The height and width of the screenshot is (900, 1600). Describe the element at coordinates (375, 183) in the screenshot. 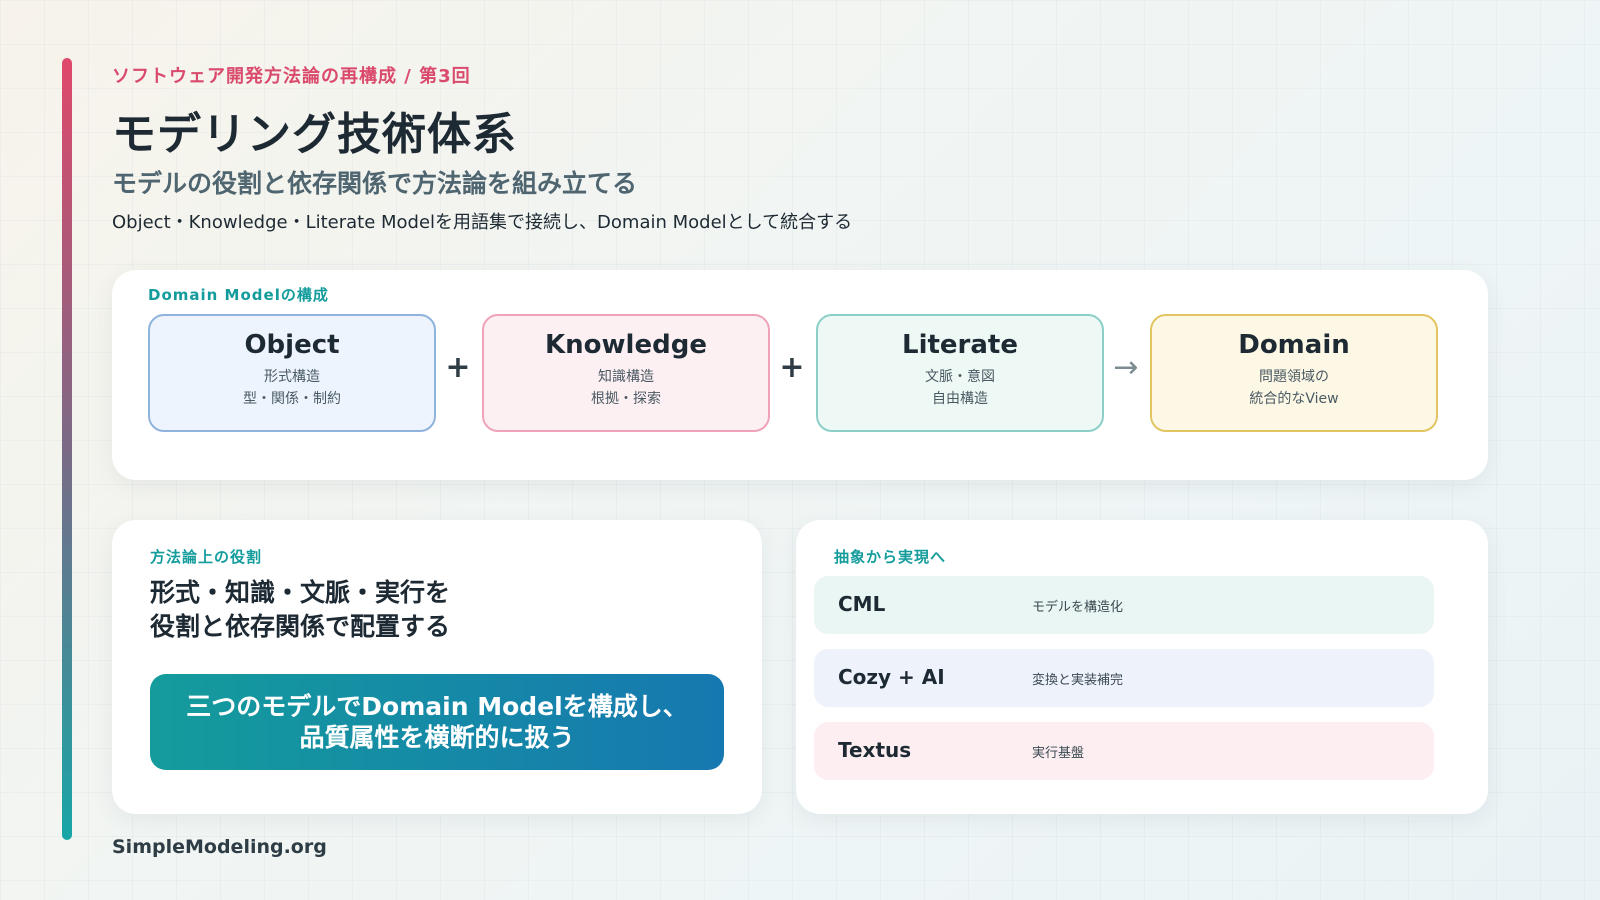

I see `page-subtitle: モデルの役割と依存関係で方法論を組み立てる` at that location.